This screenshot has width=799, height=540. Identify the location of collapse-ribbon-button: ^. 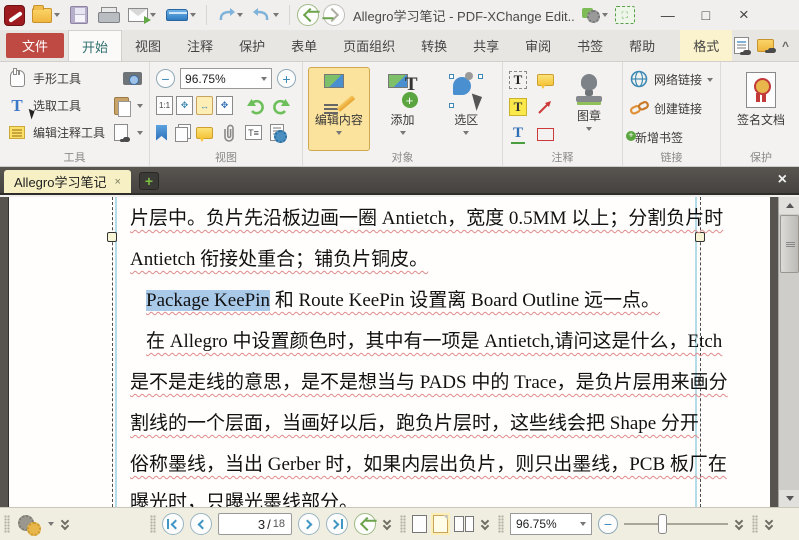
(785, 46).